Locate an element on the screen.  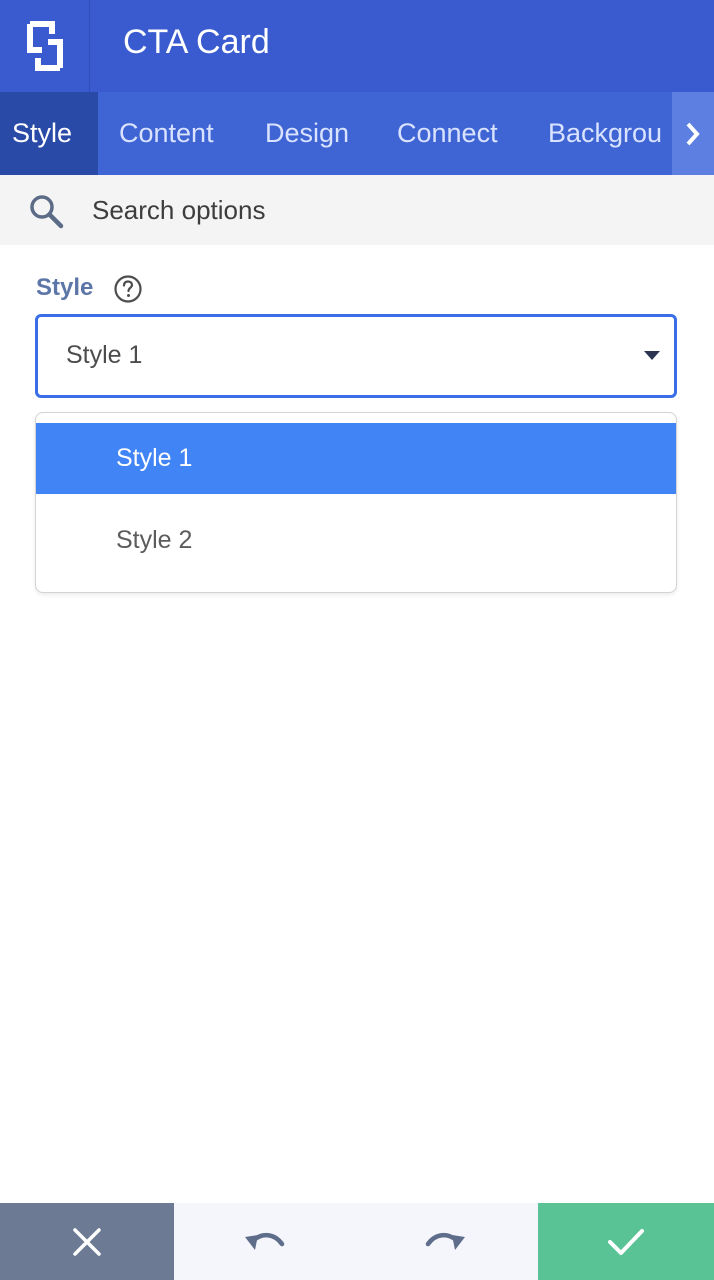
caret-down-icon is located at coordinates (652, 355).